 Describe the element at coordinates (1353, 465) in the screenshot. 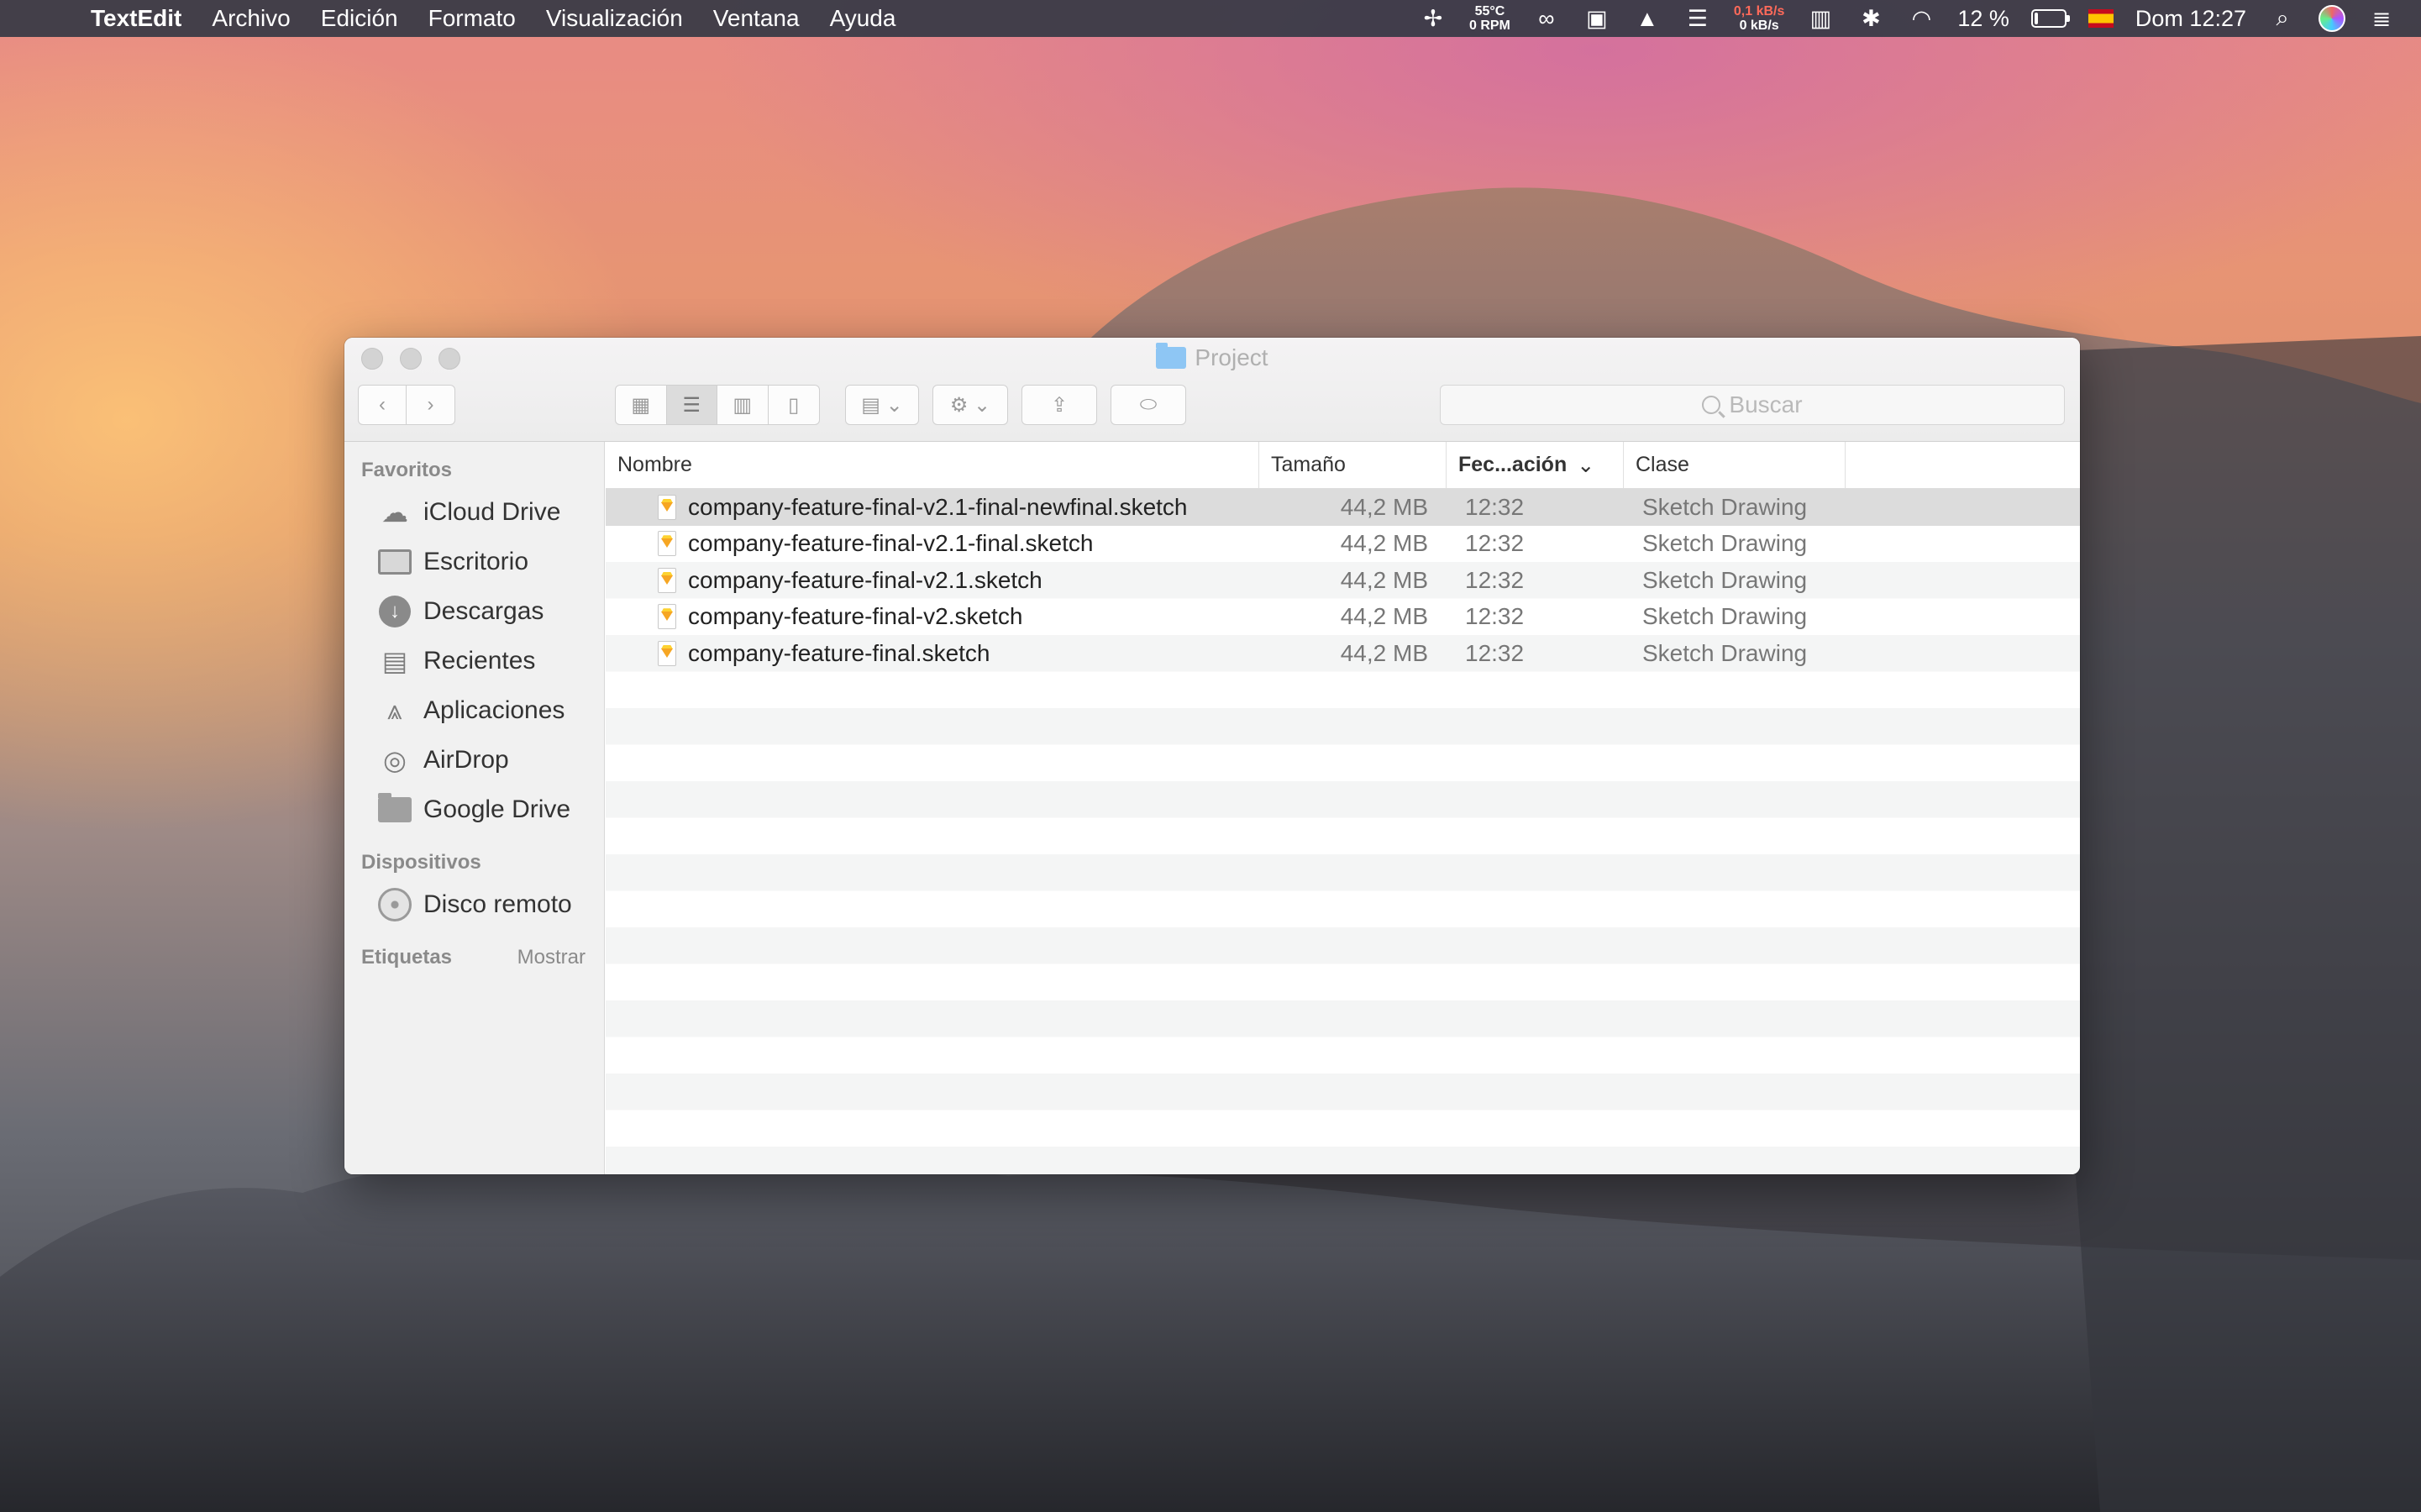

I see `column-header-size: Tamaño` at that location.